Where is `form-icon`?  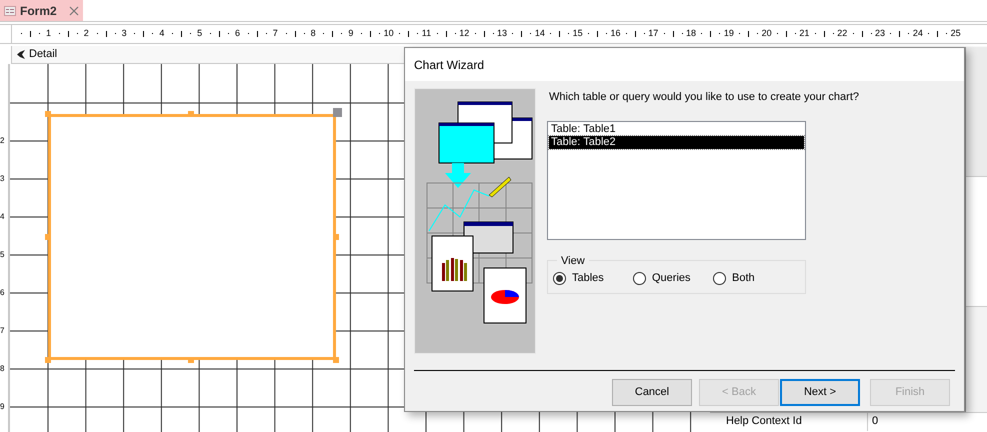
form-icon is located at coordinates (10, 11).